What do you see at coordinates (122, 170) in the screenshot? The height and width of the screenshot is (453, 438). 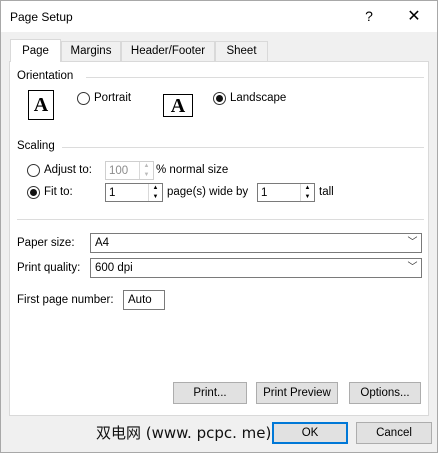 I see `adjust-to-input` at bounding box center [122, 170].